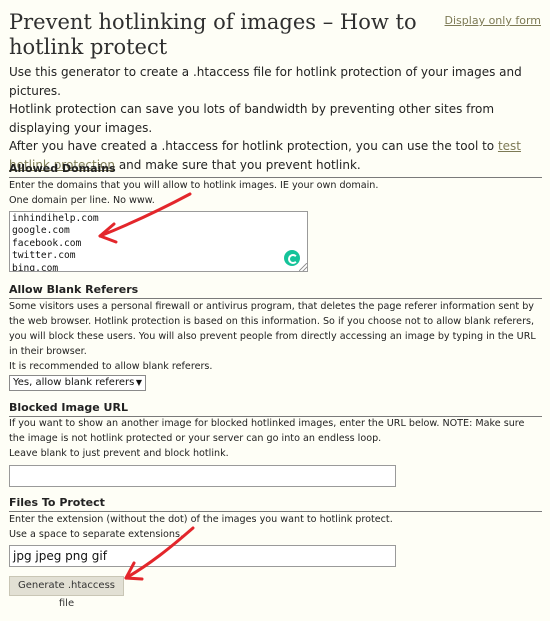  I want to click on files-extensions-input: jpg jpeg png gif, so click(202, 556).